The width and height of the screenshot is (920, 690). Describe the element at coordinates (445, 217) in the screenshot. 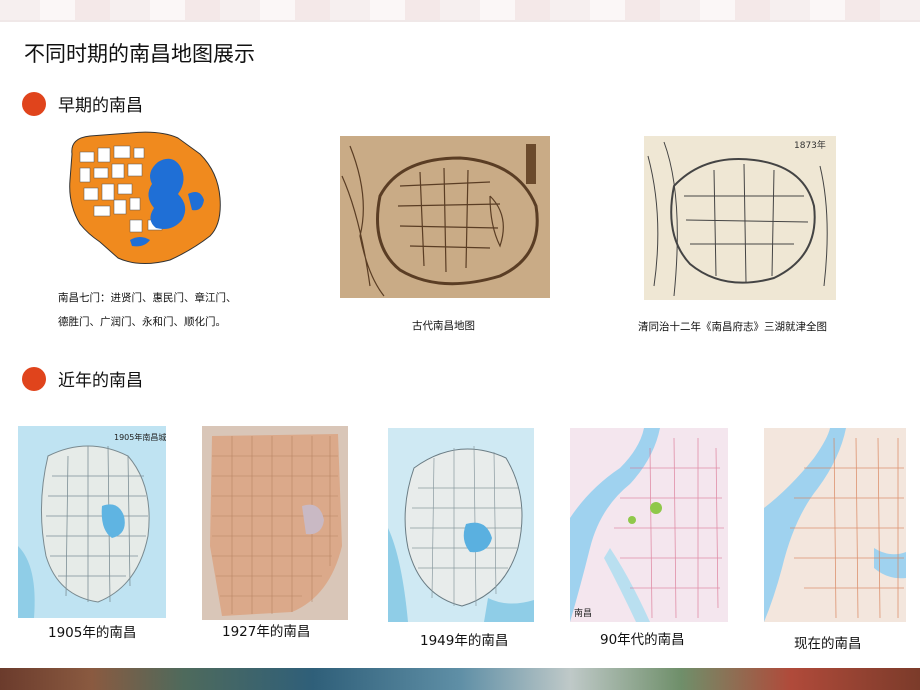

I see `ancient-map-image` at that location.